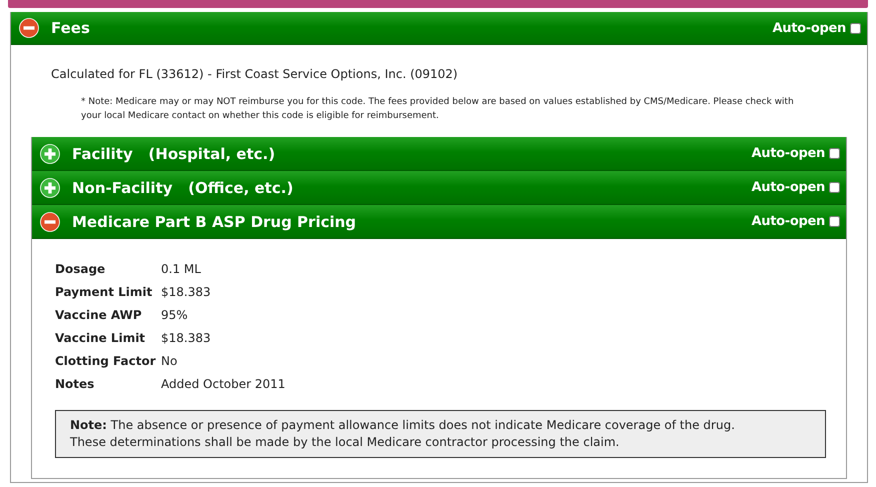  What do you see at coordinates (438, 109) in the screenshot?
I see `note-text: * Note: Medicare may or may NOT reimburse you for this code. The fees provided below are based on values established by CMS/Medicare. Please check with your local Medicare contact on whether this code is eligible for reimbursement.` at bounding box center [438, 109].